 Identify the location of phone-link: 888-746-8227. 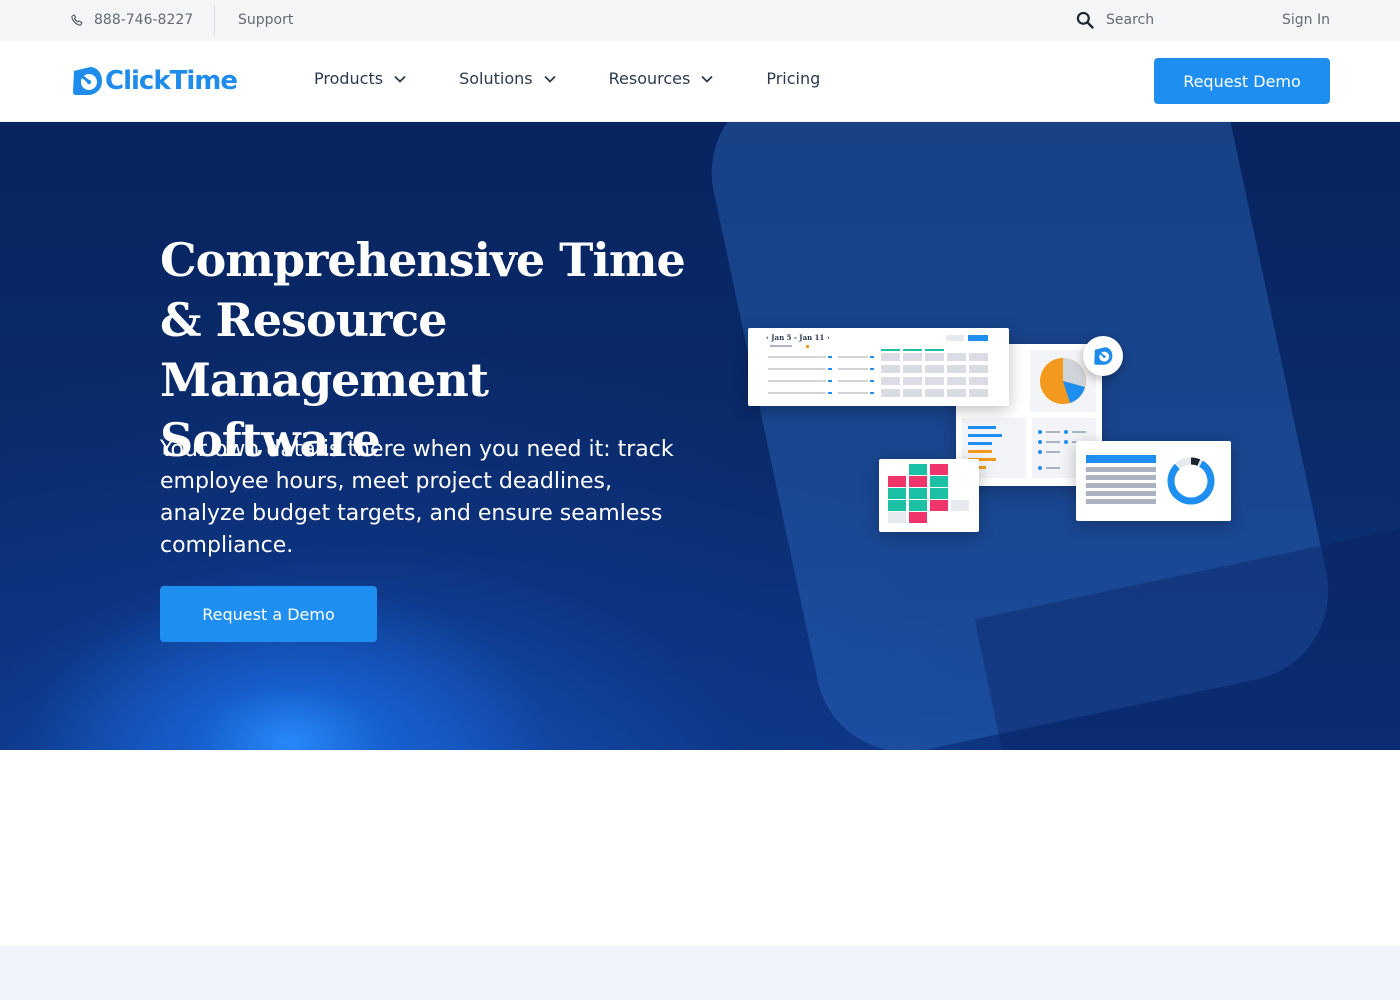
(131, 20).